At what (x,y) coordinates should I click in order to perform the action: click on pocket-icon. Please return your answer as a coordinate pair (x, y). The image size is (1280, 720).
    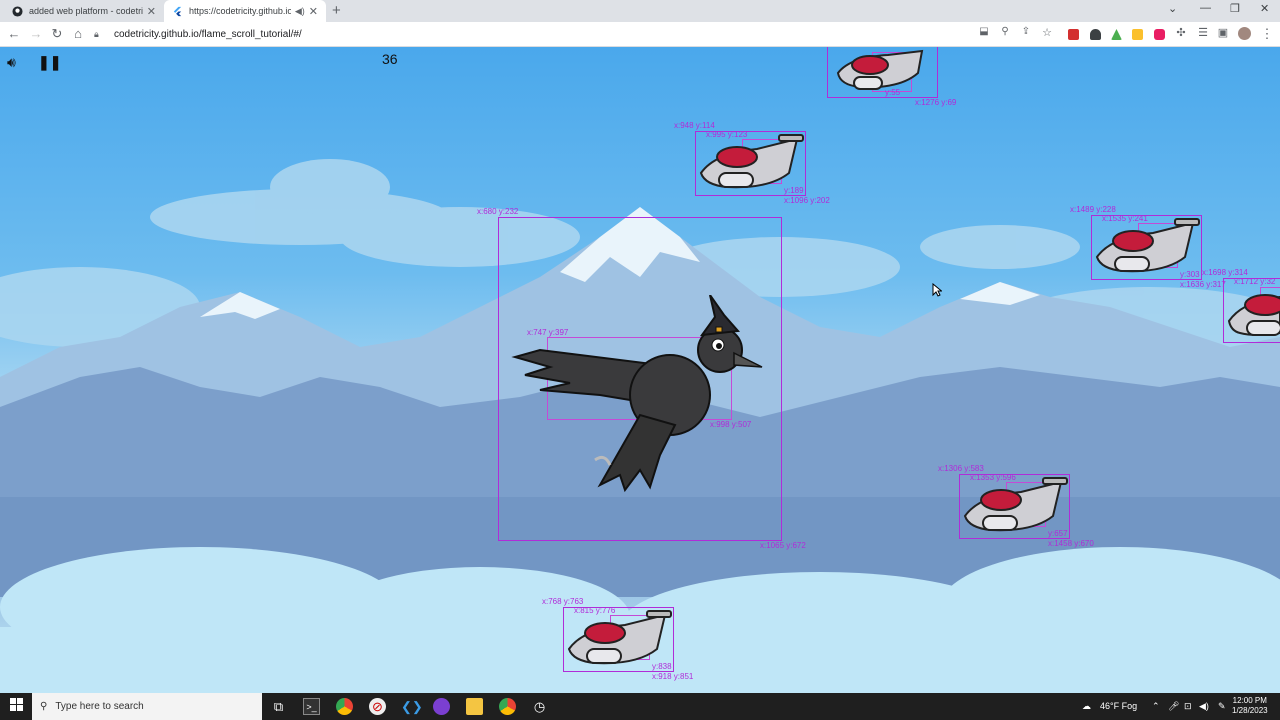
    Looking at the image, I should click on (1159, 34).